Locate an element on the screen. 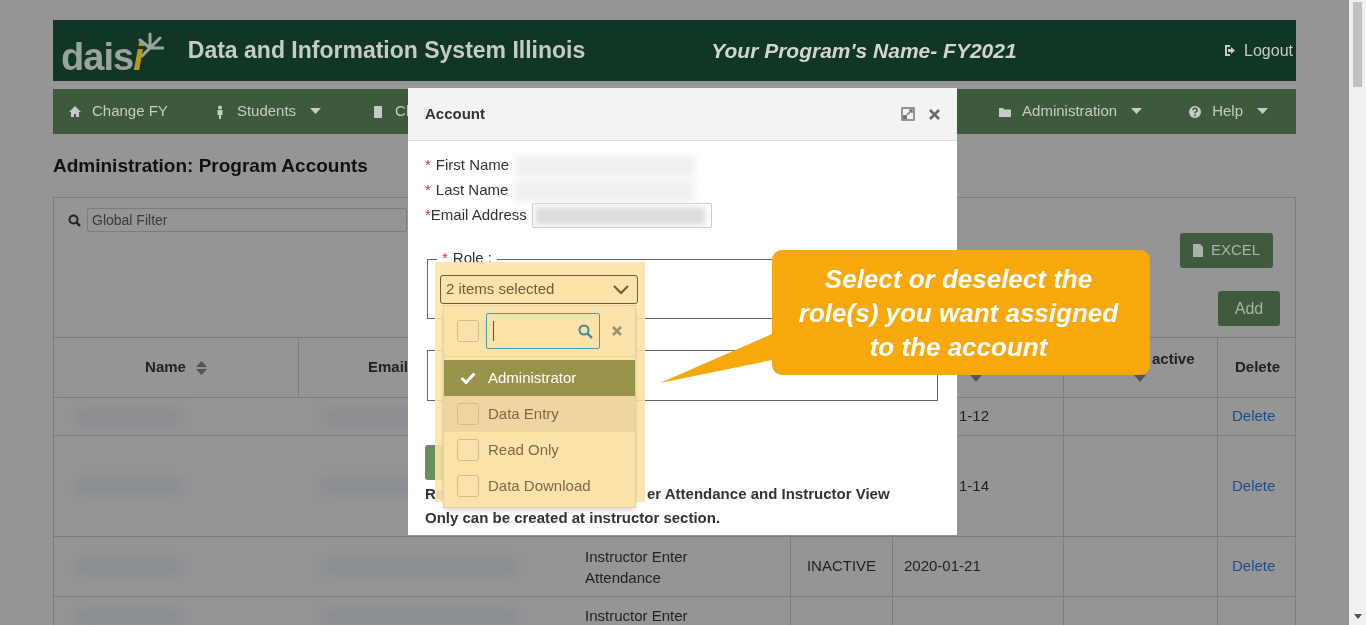 Image resolution: width=1366 pixels, height=625 pixels. close-button is located at coordinates (934, 114).